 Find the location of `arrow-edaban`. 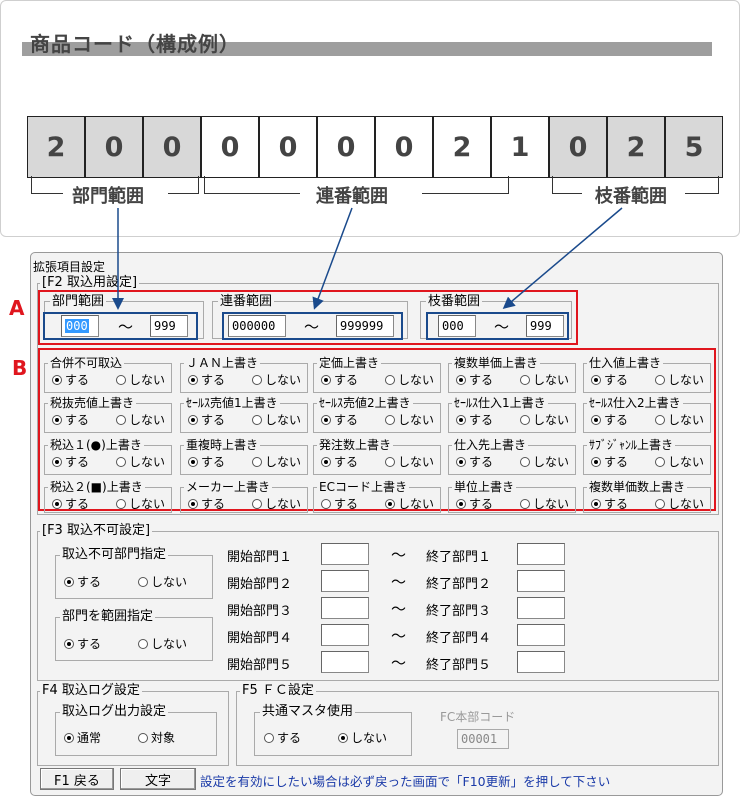

arrow-edaban is located at coordinates (562, 258).